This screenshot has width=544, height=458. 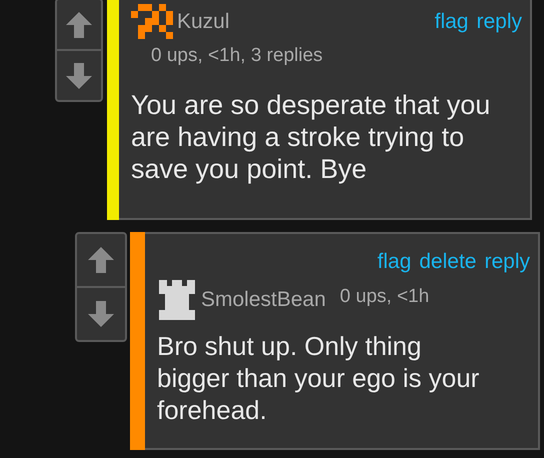 I want to click on comment-text: Bro shut up. Only thing bigger than your ego is your forehead., so click(x=318, y=378).